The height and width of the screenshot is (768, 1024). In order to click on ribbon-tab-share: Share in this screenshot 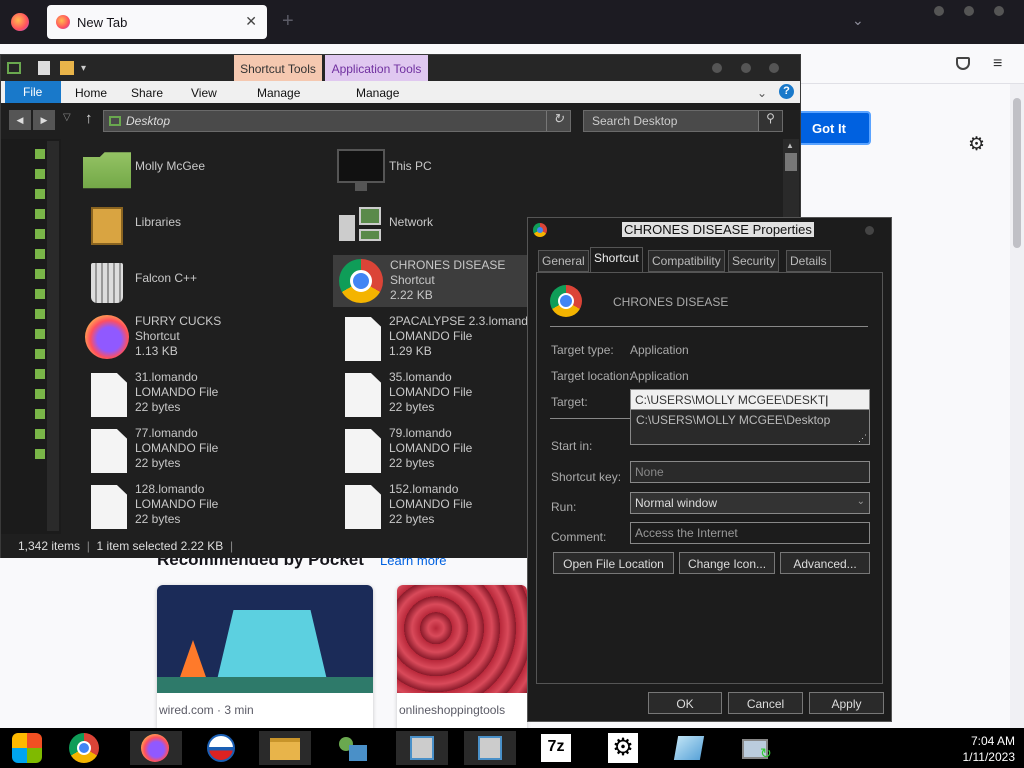, I will do `click(147, 93)`.